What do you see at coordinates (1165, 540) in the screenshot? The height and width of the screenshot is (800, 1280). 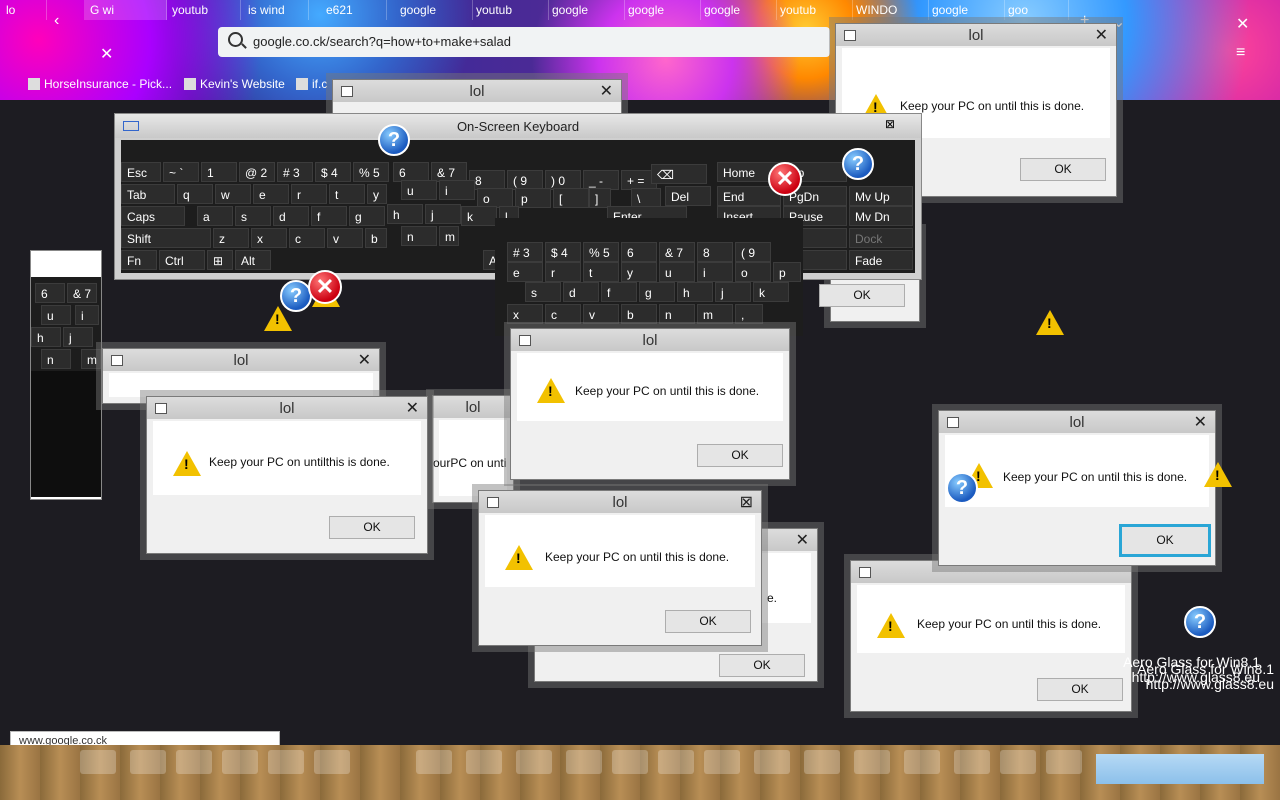 I see `ok-button-focused: OK` at bounding box center [1165, 540].